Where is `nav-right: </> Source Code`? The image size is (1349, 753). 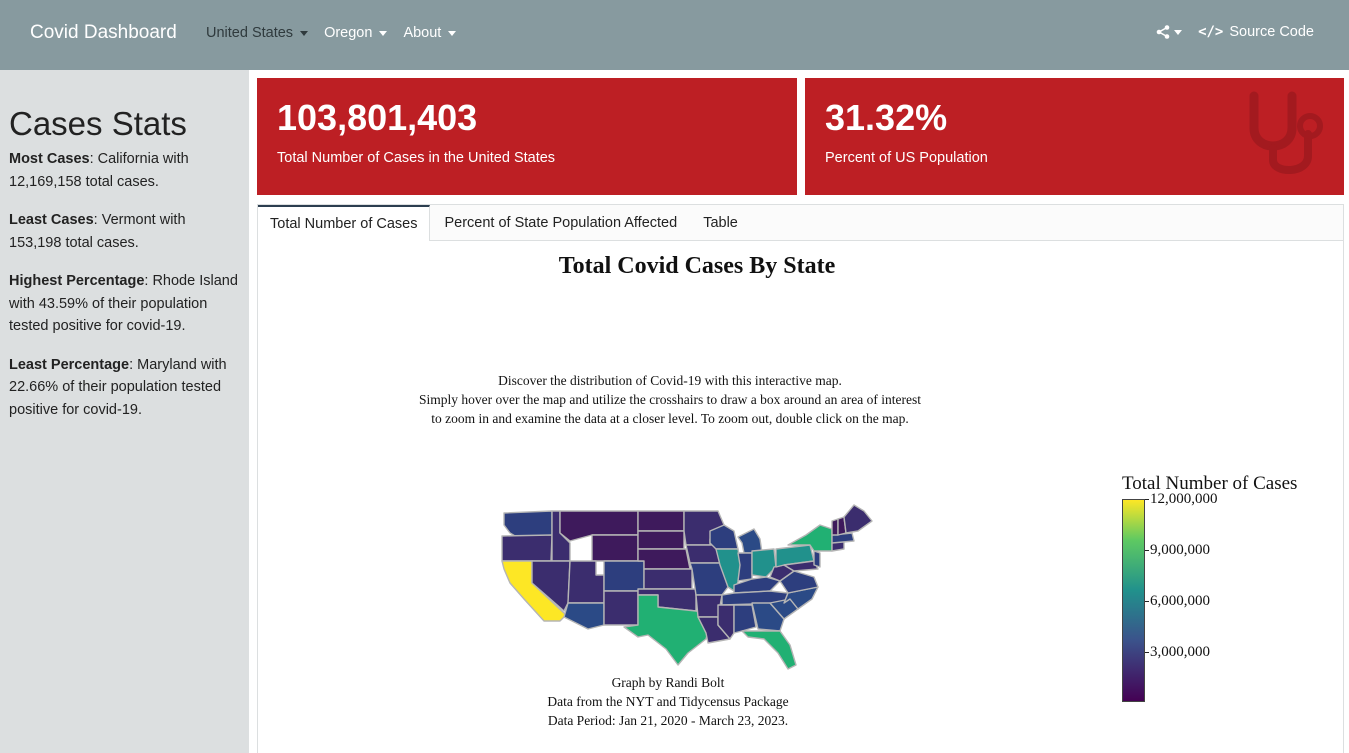 nav-right: </> Source Code is located at coordinates (1235, 32).